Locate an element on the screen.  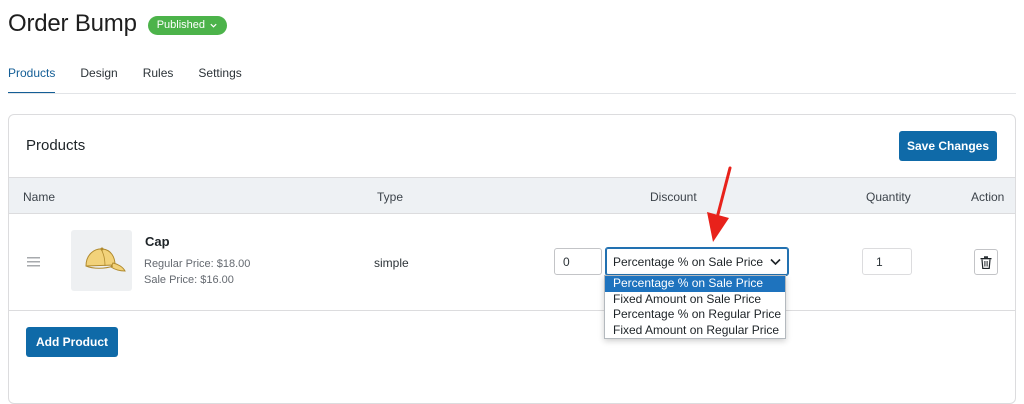
trash-icon is located at coordinates (986, 262).